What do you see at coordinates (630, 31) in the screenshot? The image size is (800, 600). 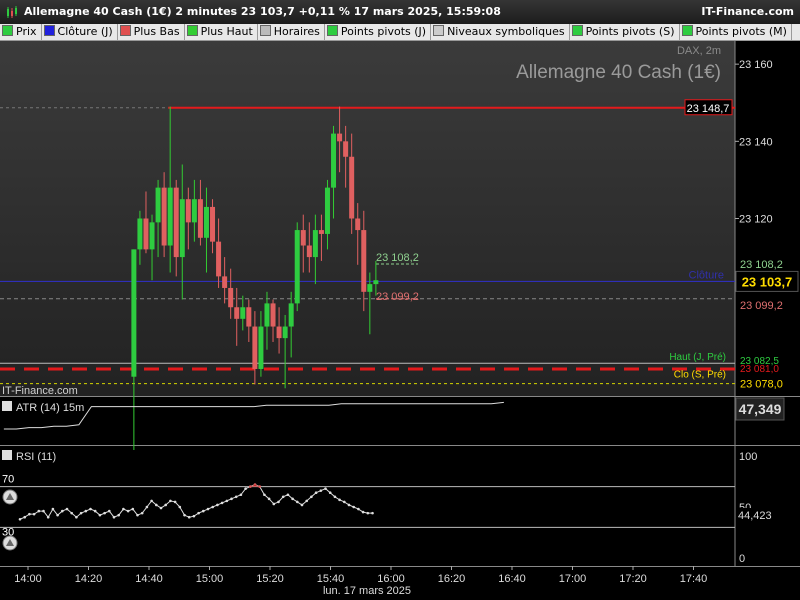 I see `toolbar-item-label: Points pivots (S)` at bounding box center [630, 31].